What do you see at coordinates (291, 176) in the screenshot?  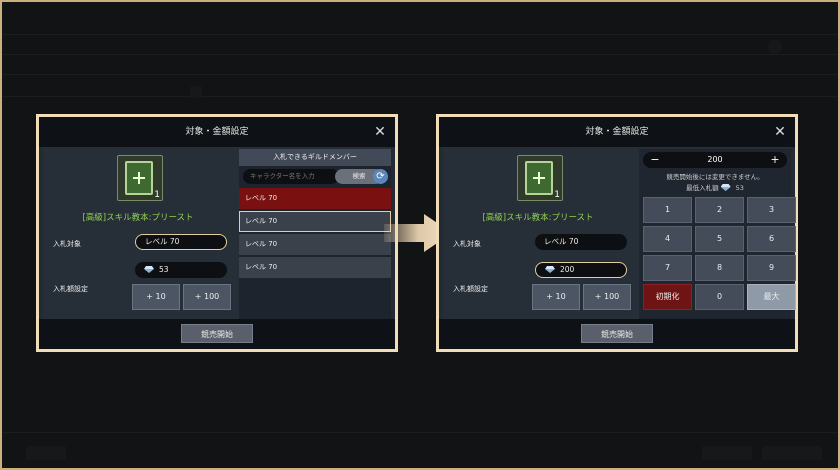 I see `character-search-input: キャラクター名を入力` at bounding box center [291, 176].